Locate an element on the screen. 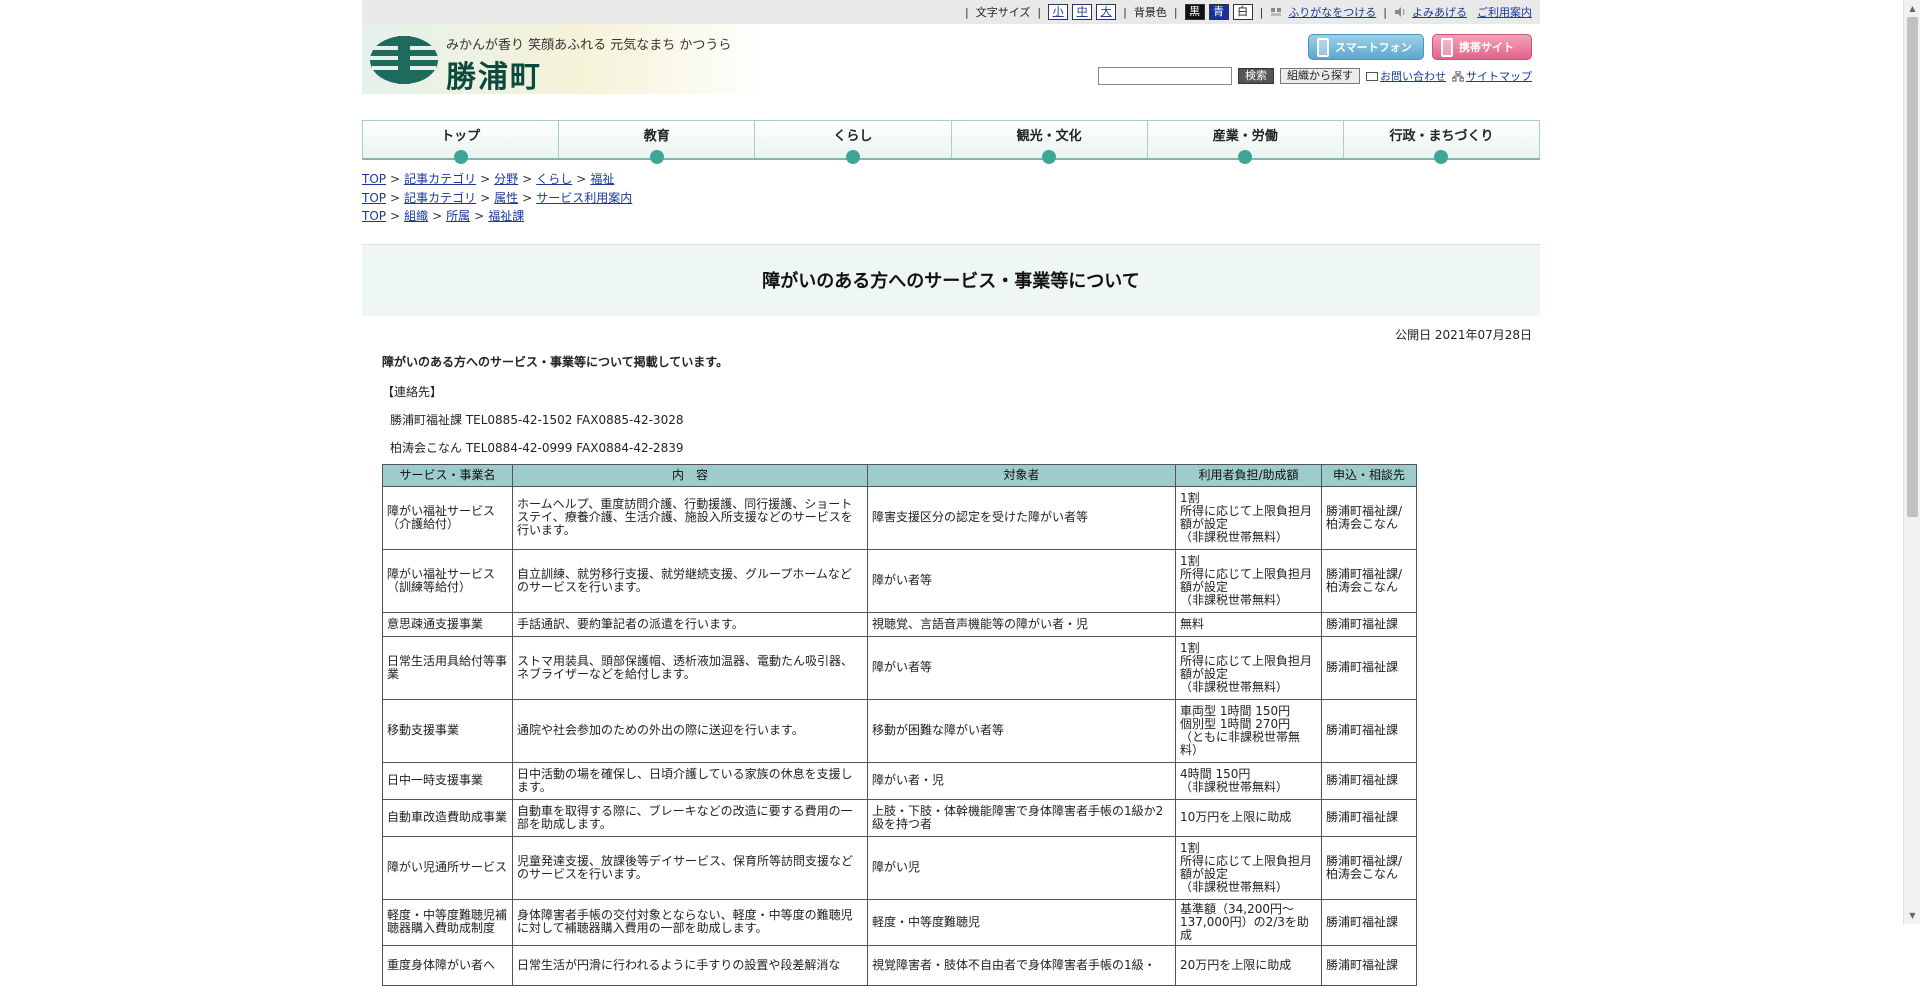 This screenshot has height=986, width=1920. smartphone-icon is located at coordinates (1323, 47).